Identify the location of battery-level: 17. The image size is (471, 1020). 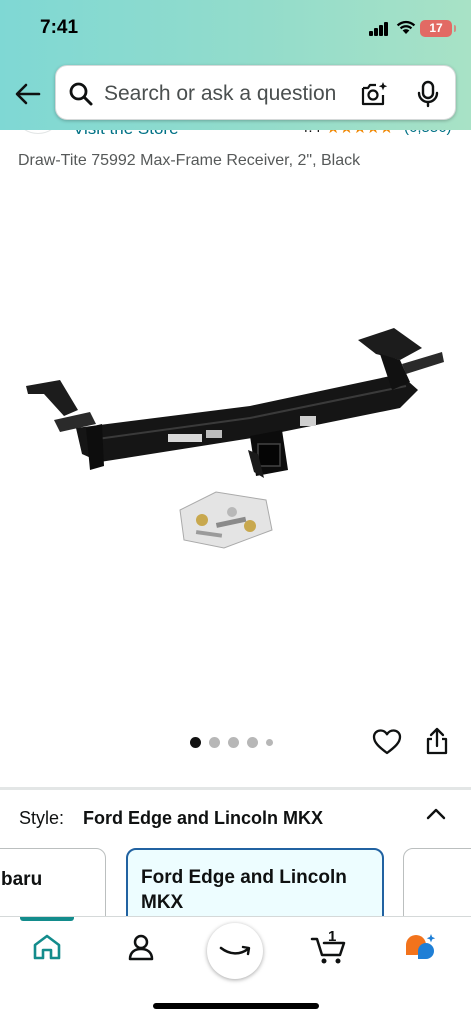
(436, 28).